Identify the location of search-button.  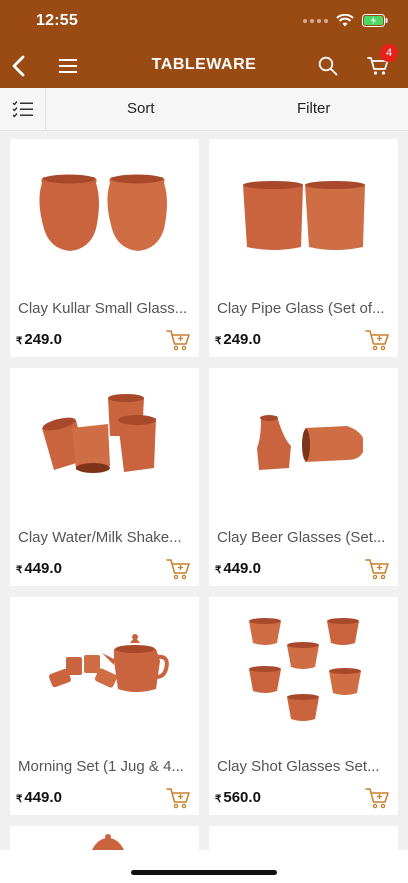
(328, 66).